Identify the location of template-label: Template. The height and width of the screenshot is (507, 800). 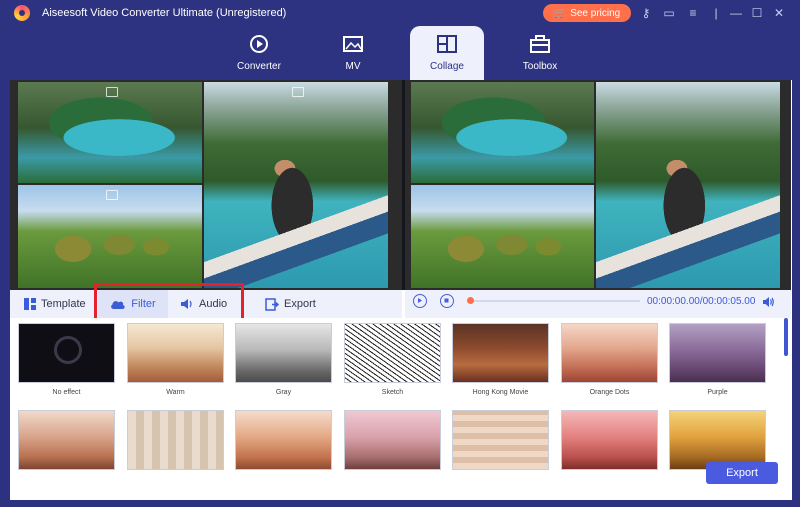
(63, 304).